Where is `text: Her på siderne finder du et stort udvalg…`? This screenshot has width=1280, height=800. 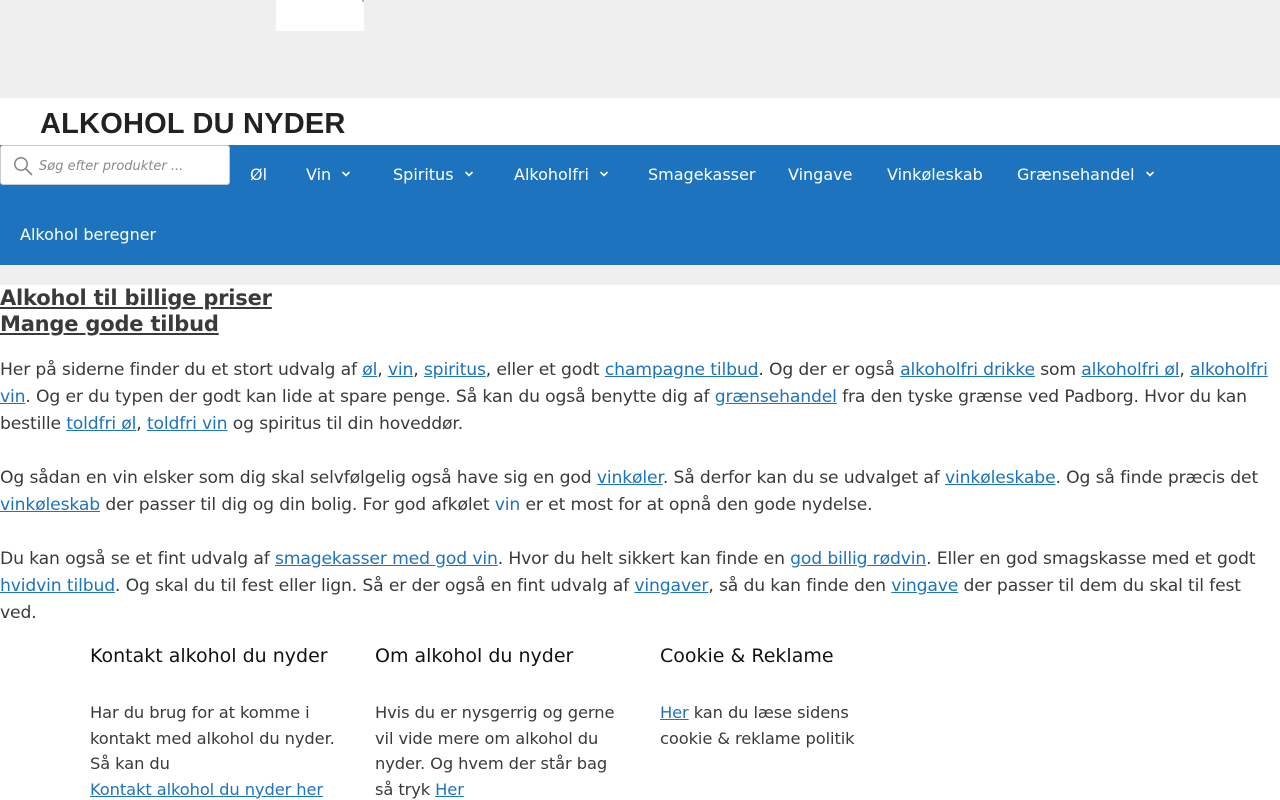 text: Her på siderne finder du et stort udvalg… is located at coordinates (181, 370).